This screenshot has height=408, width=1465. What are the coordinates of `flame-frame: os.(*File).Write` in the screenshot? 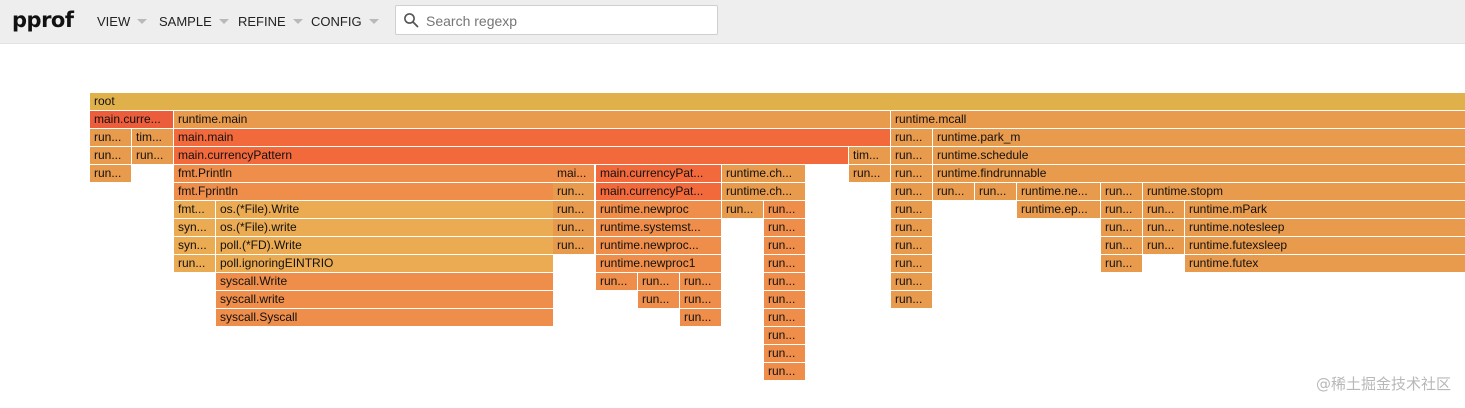 It's located at (384, 209).